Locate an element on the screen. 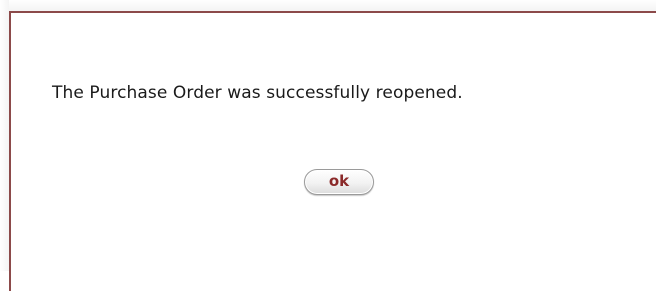  dialog-top-shadow is located at coordinates (328, 5).